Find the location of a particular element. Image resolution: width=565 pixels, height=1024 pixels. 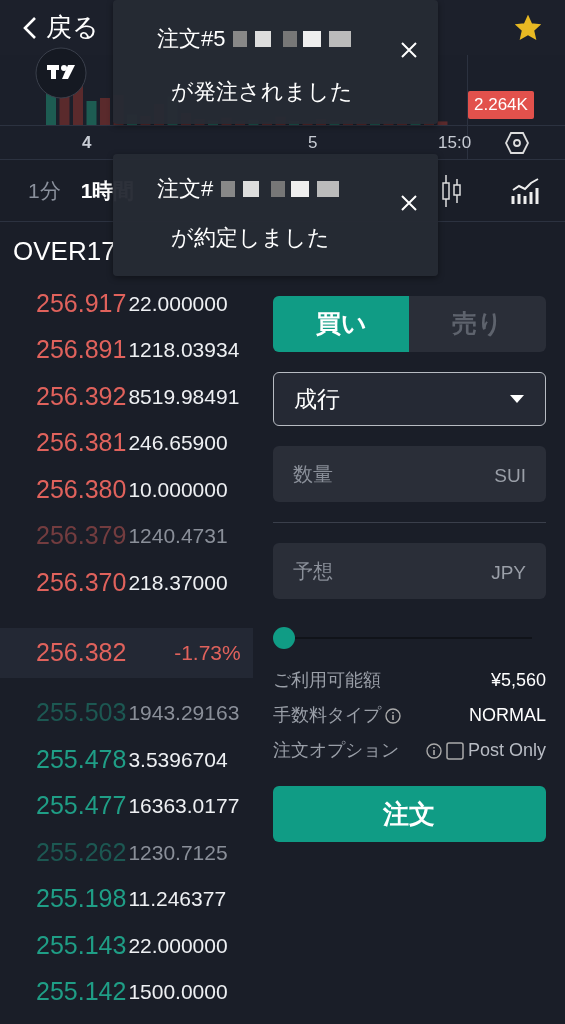

ask-price: 256.917 is located at coordinates (81, 303).